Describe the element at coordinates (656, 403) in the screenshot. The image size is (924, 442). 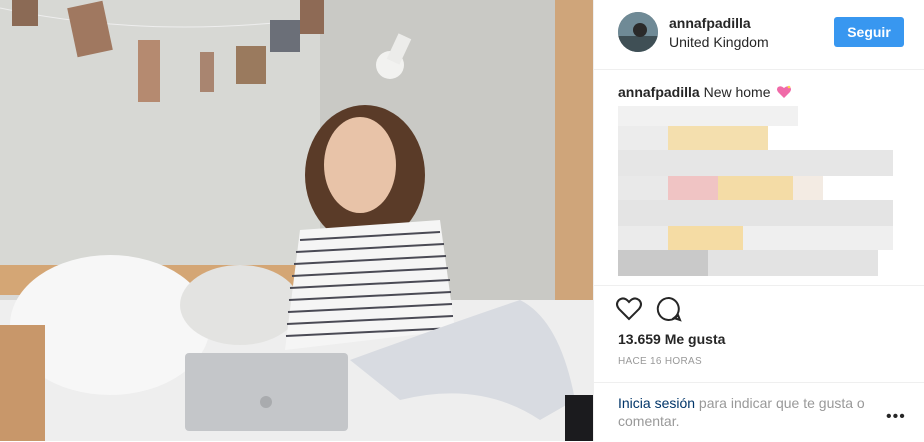
I see `login-link: Inicia sesión` at that location.